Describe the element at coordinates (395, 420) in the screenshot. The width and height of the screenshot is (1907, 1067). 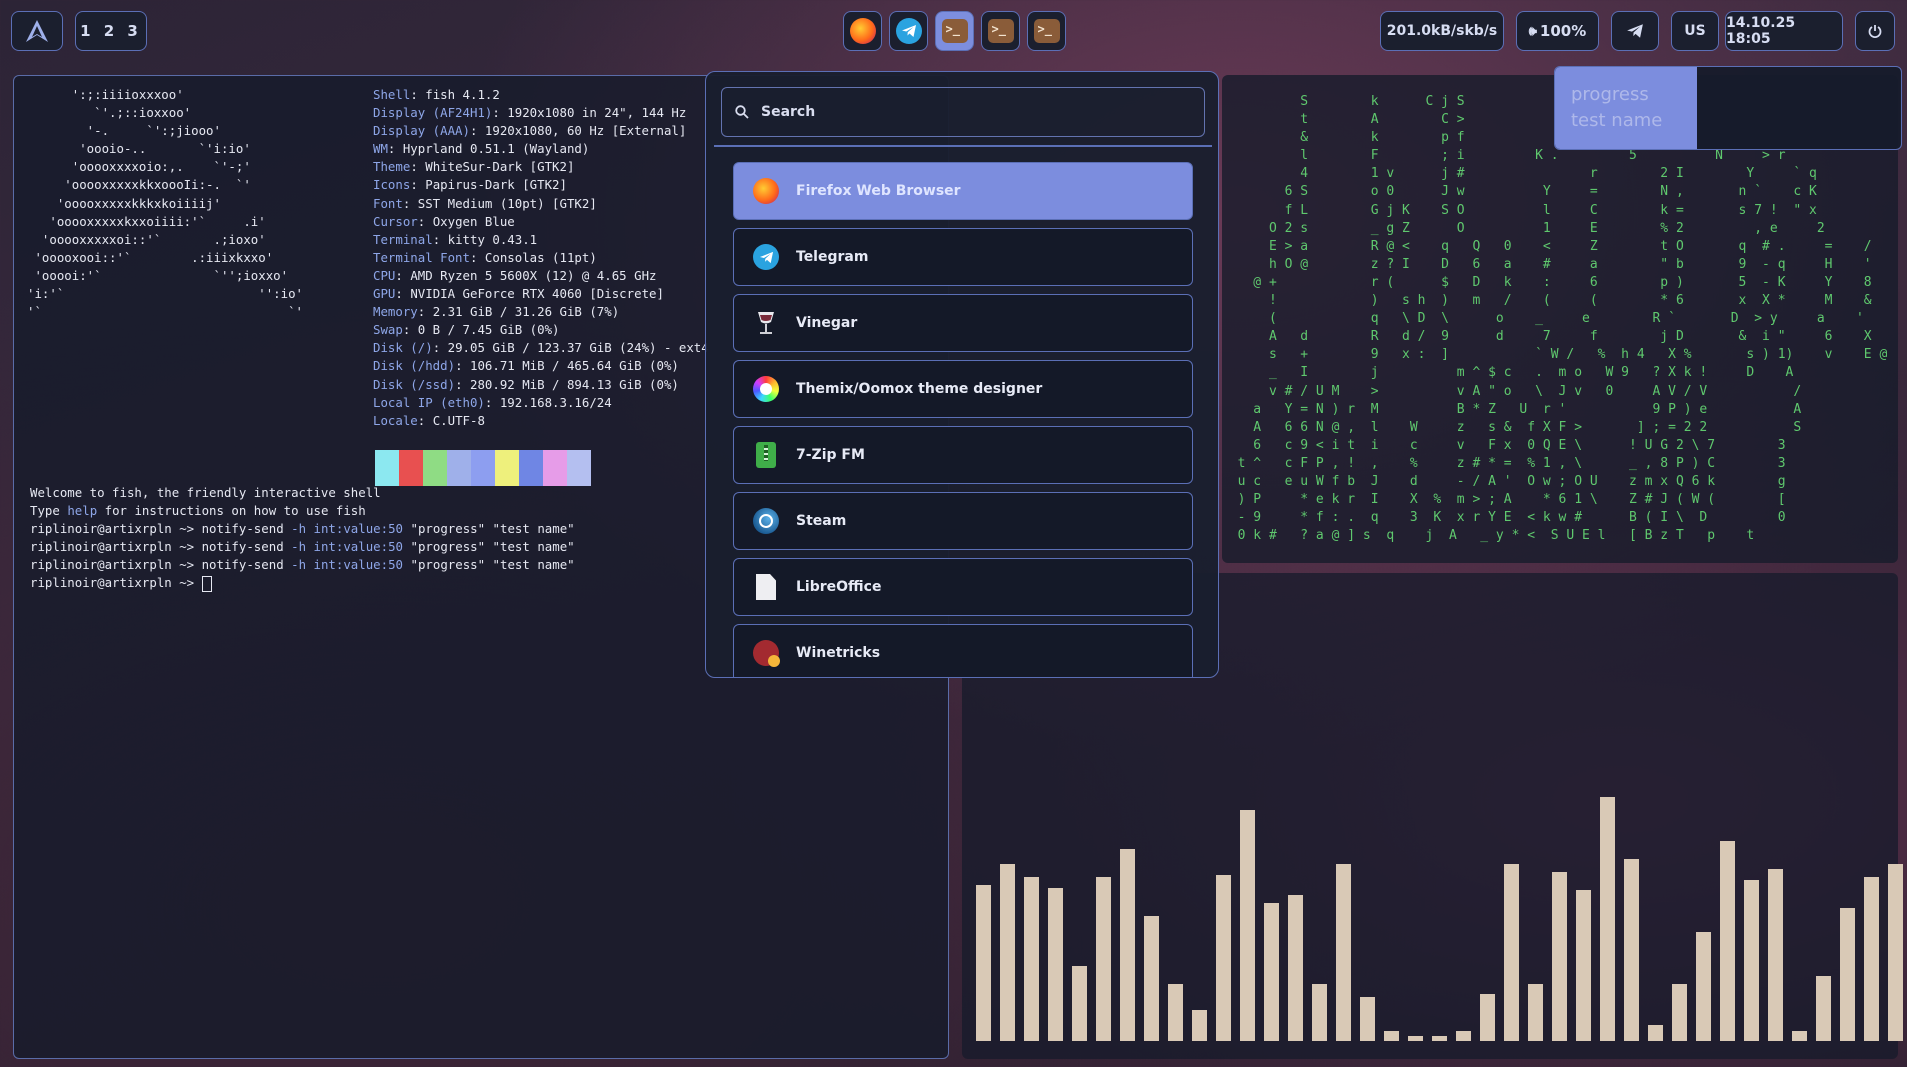
I see `sysinfo-key: Locale` at that location.